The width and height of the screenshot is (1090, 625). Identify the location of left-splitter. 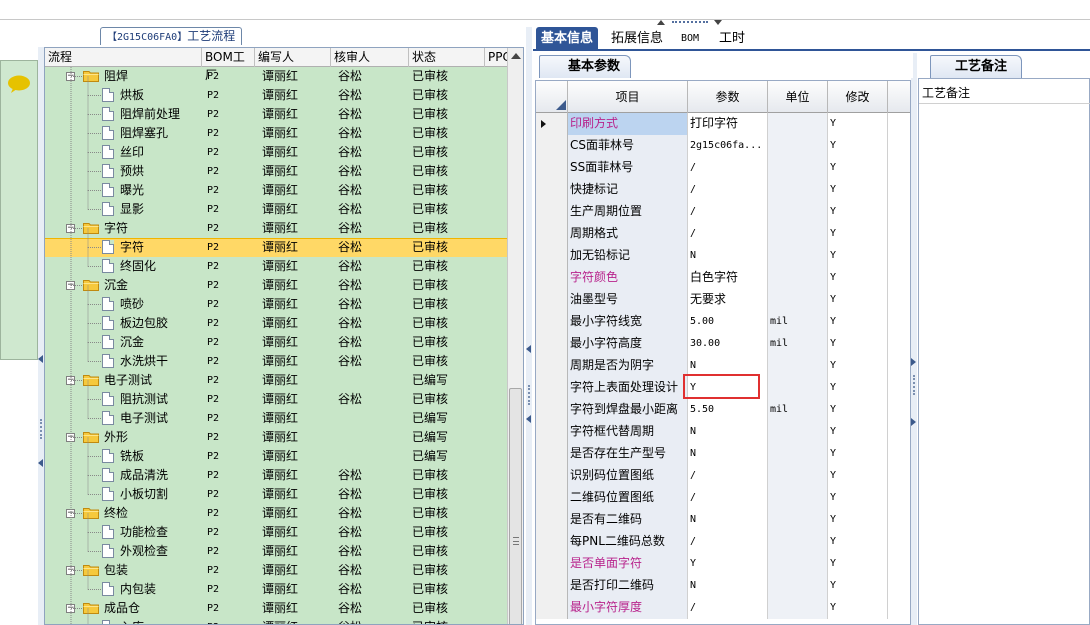
(41, 336).